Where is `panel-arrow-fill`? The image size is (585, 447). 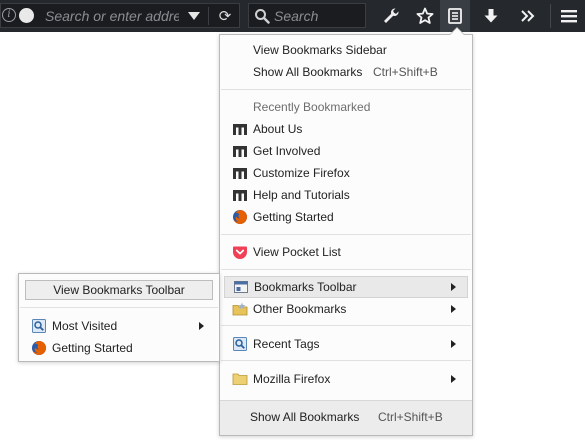
panel-arrow-fill is located at coordinates (457, 31).